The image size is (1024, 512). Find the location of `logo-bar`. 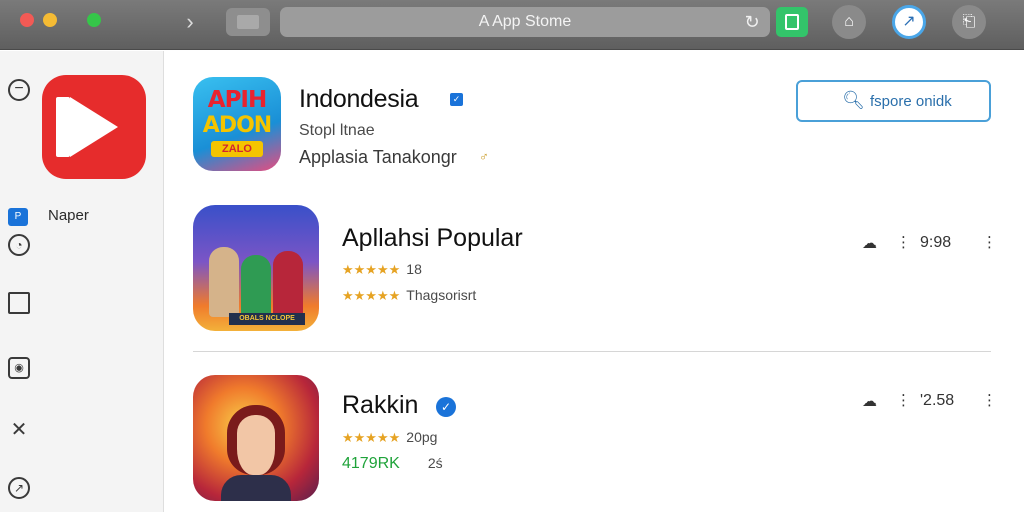

logo-bar is located at coordinates (63, 127).